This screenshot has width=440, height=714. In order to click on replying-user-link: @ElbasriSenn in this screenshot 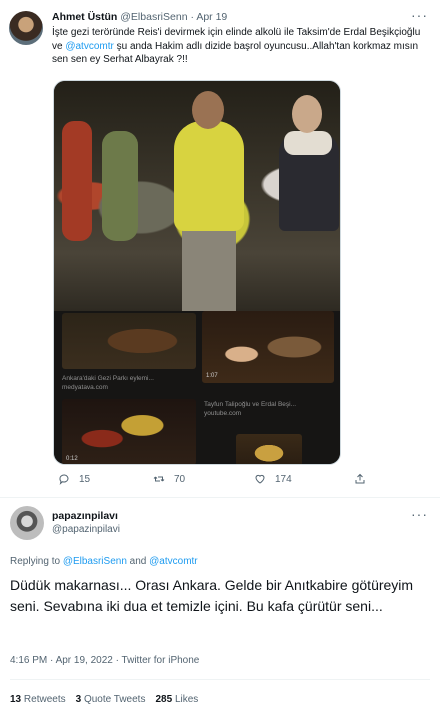, I will do `click(95, 561)`.